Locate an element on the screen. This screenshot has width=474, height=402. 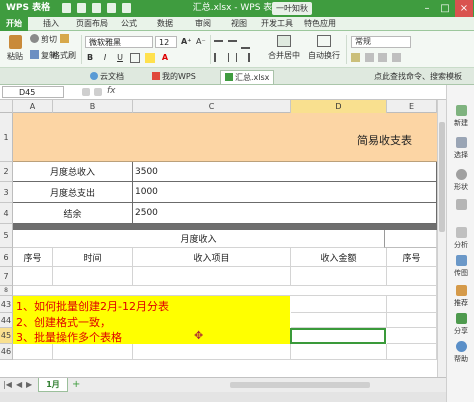
underline-button: U is located at coordinates (120, 58).